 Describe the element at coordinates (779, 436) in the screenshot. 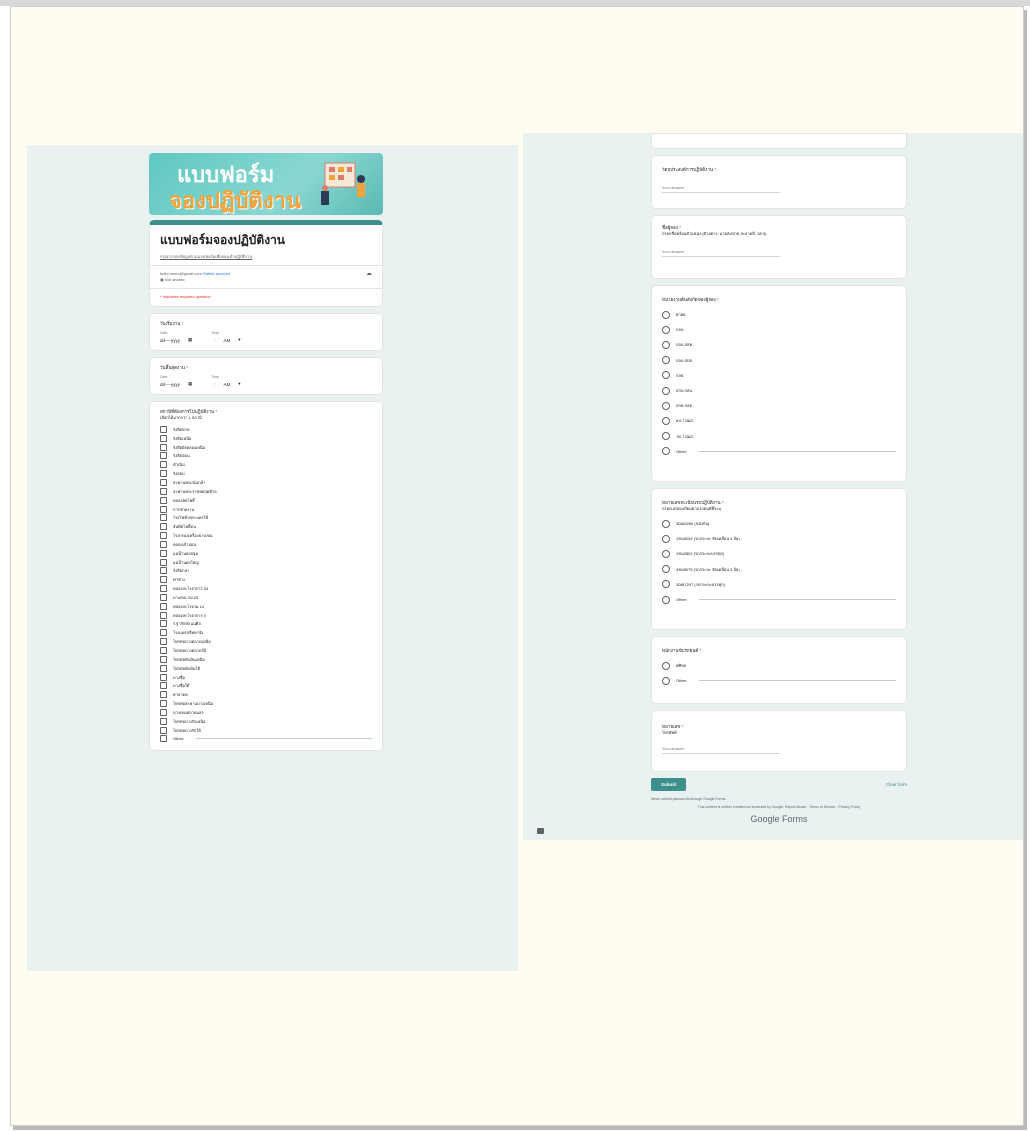

I see `unit-option: วด.7 ฝมส.` at that location.